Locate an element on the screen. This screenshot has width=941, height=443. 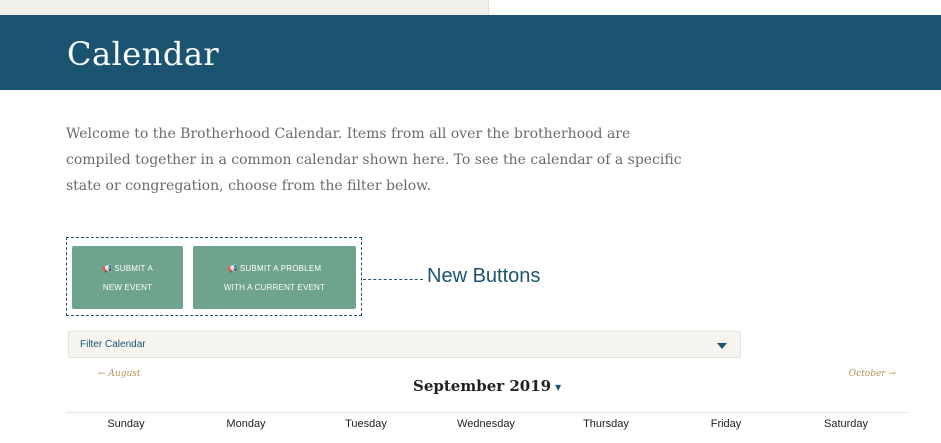
weekday-saturday: Saturday is located at coordinates (846, 424).